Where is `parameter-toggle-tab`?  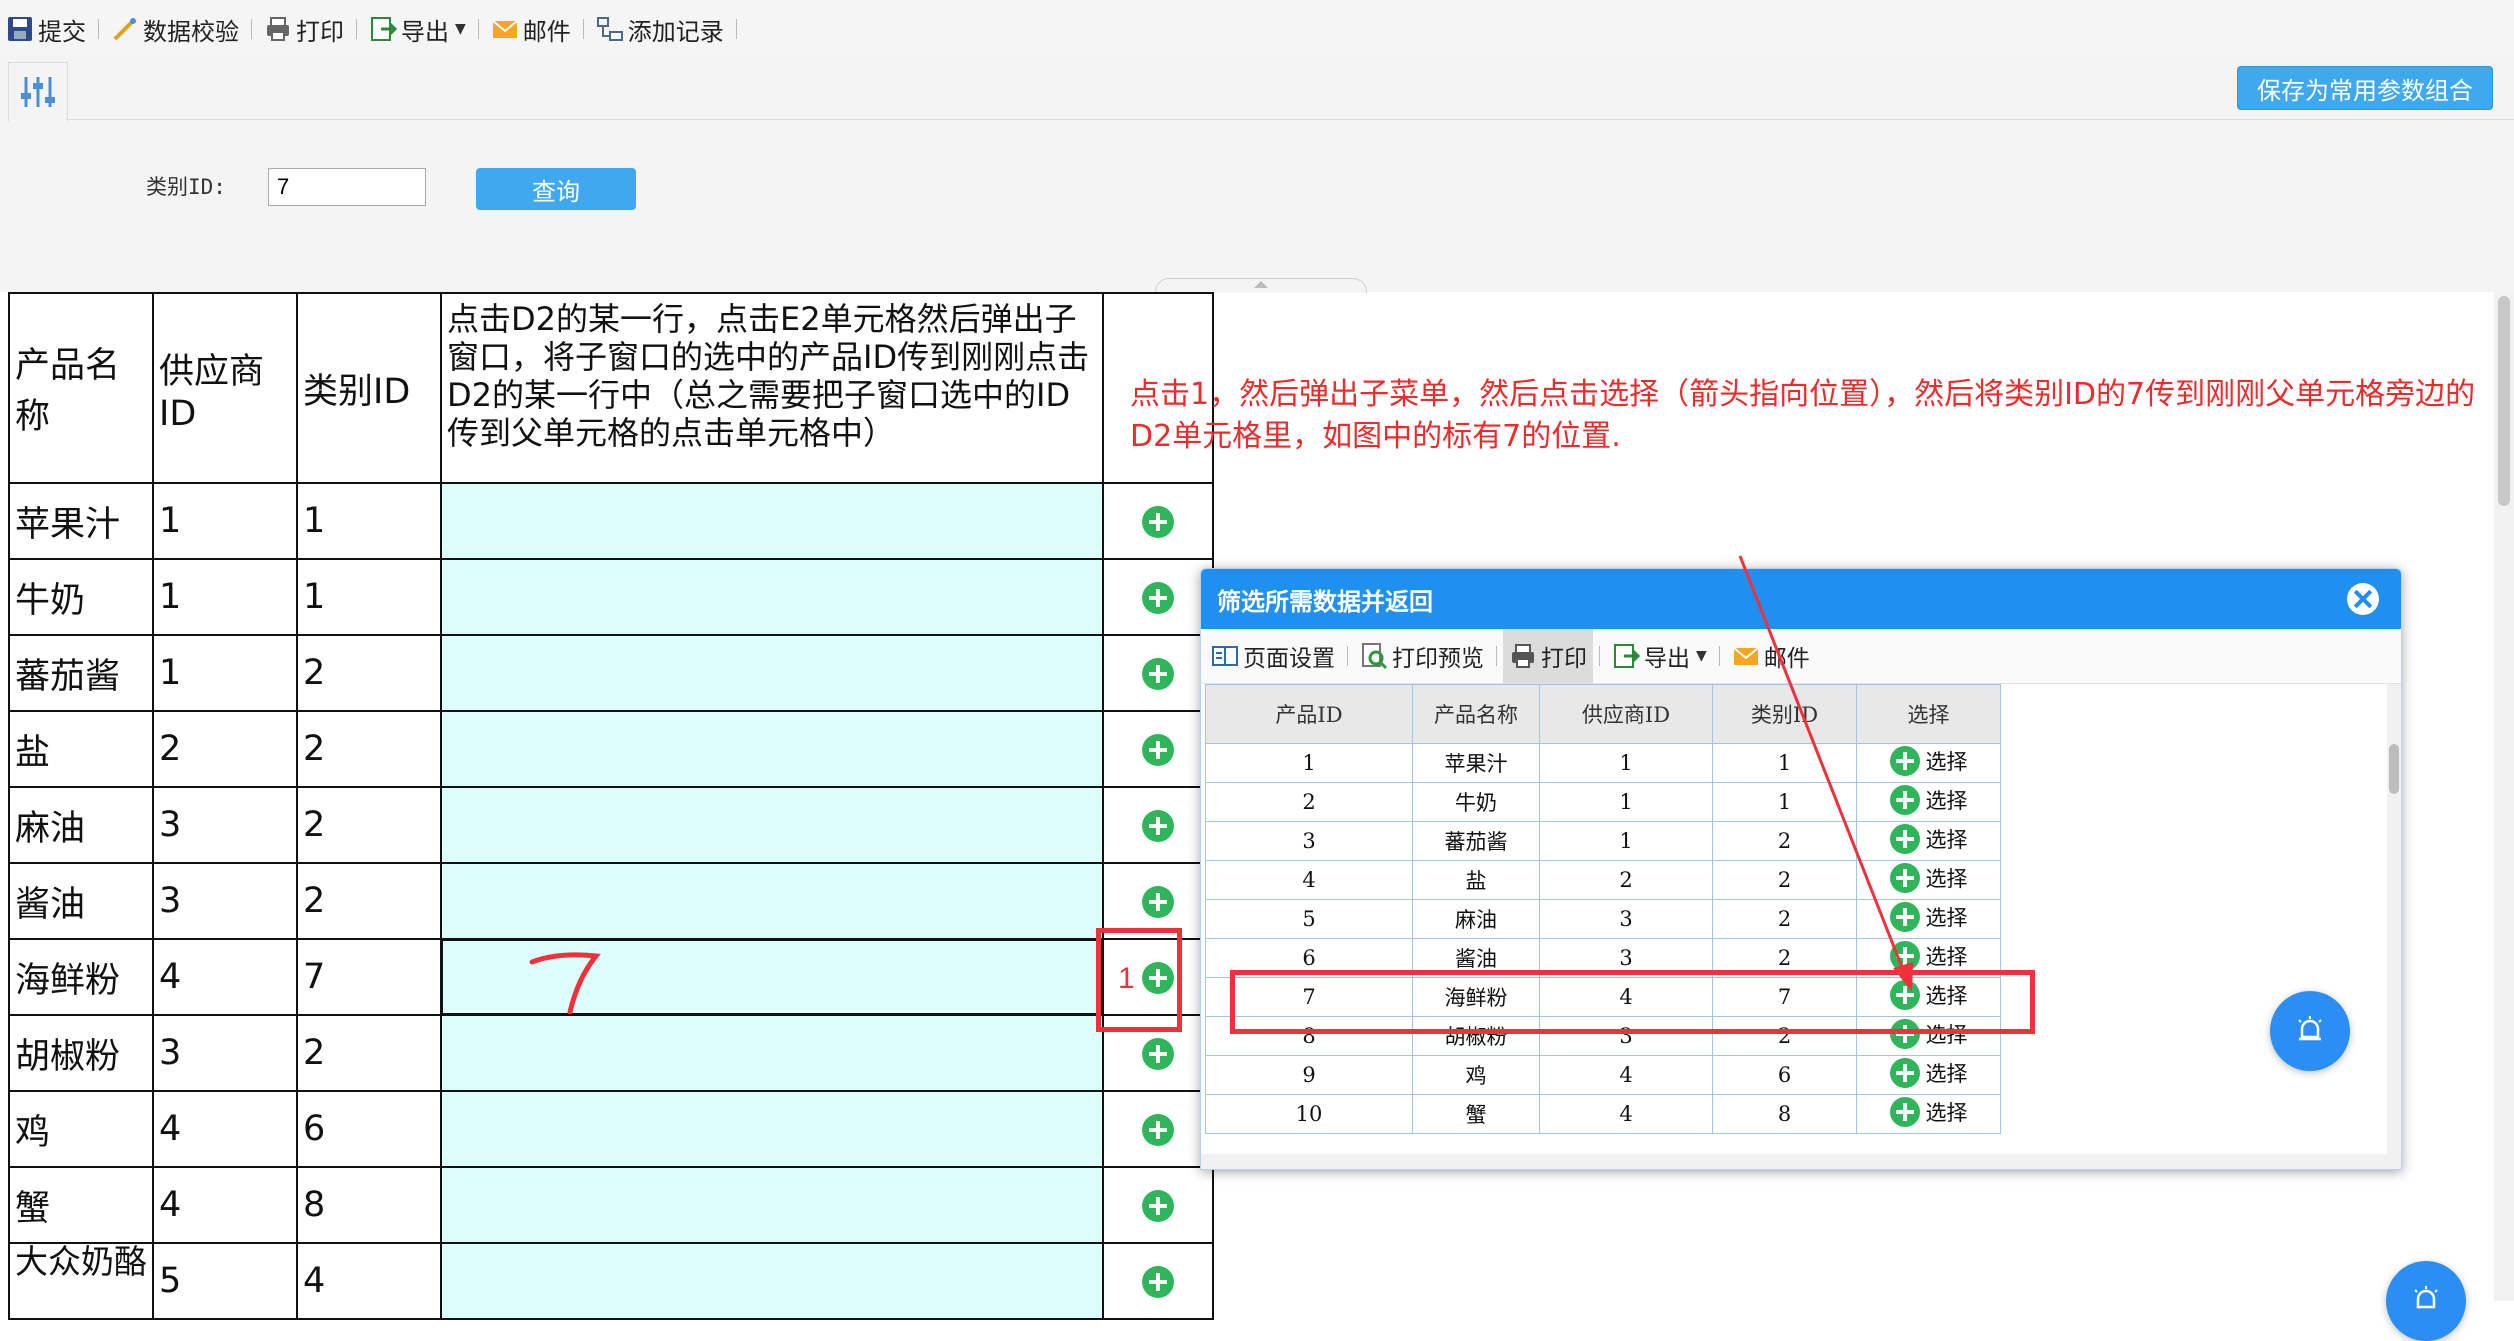 parameter-toggle-tab is located at coordinates (38, 91).